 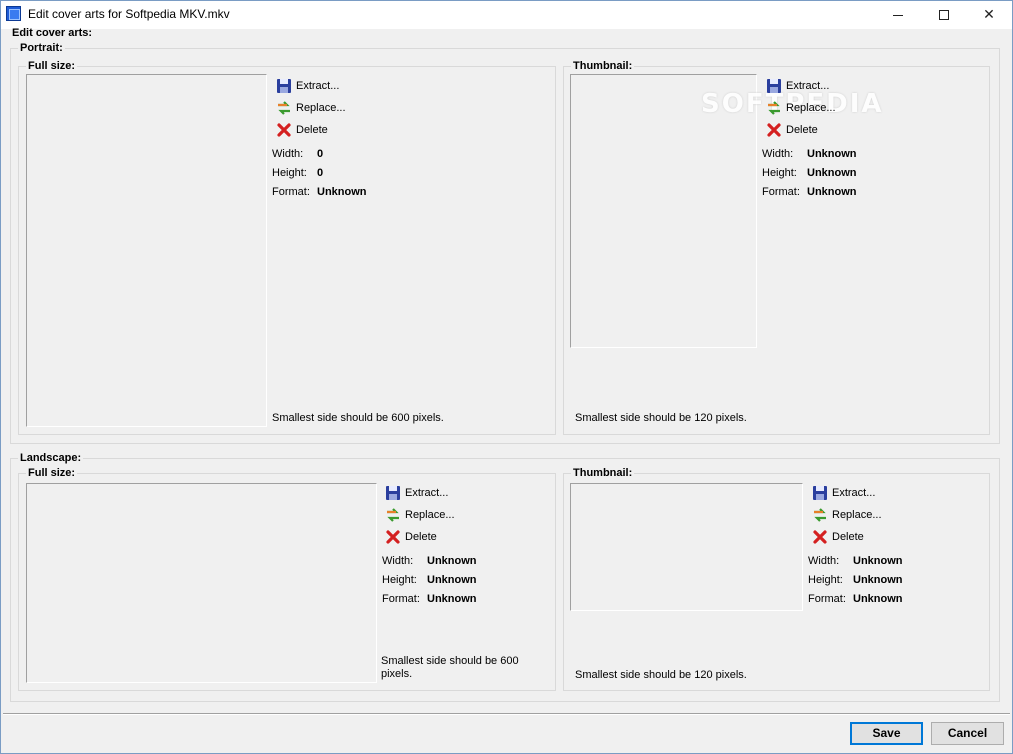 I want to click on portrait-thumb-width-value: Unknown, so click(x=832, y=154).